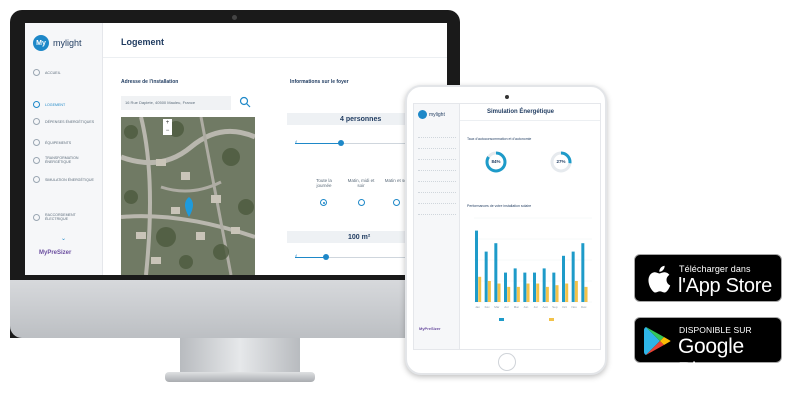 The image size is (786, 410). Describe the element at coordinates (36, 217) in the screenshot. I see `bolt-icon` at that location.